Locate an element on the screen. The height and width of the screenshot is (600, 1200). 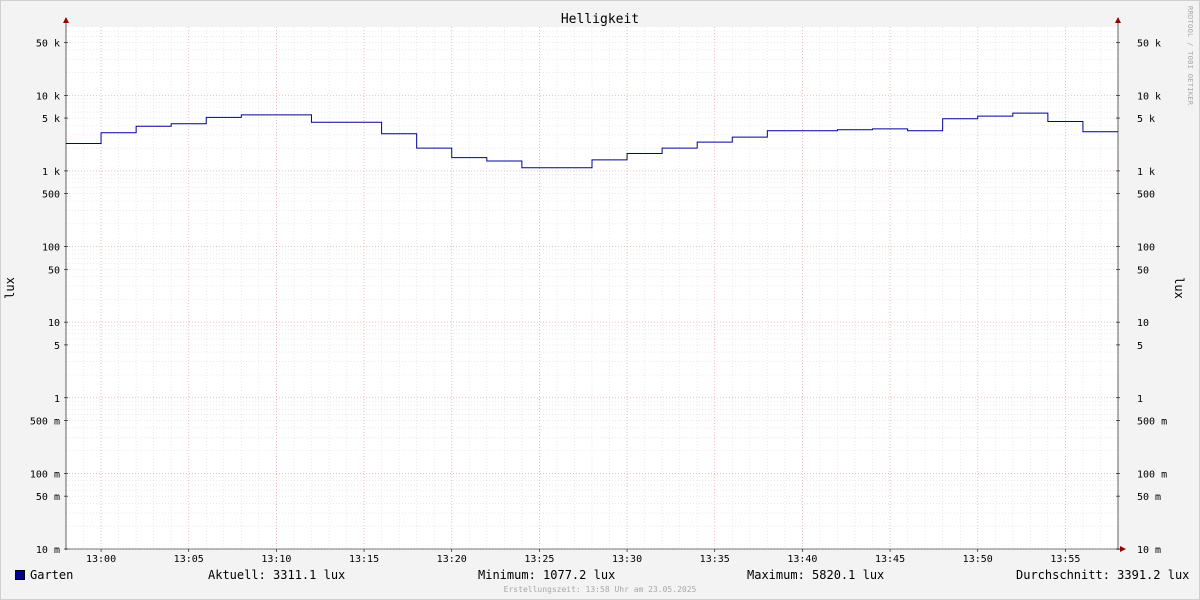
y-tick-label-left: 100 m is located at coordinates (45, 474).